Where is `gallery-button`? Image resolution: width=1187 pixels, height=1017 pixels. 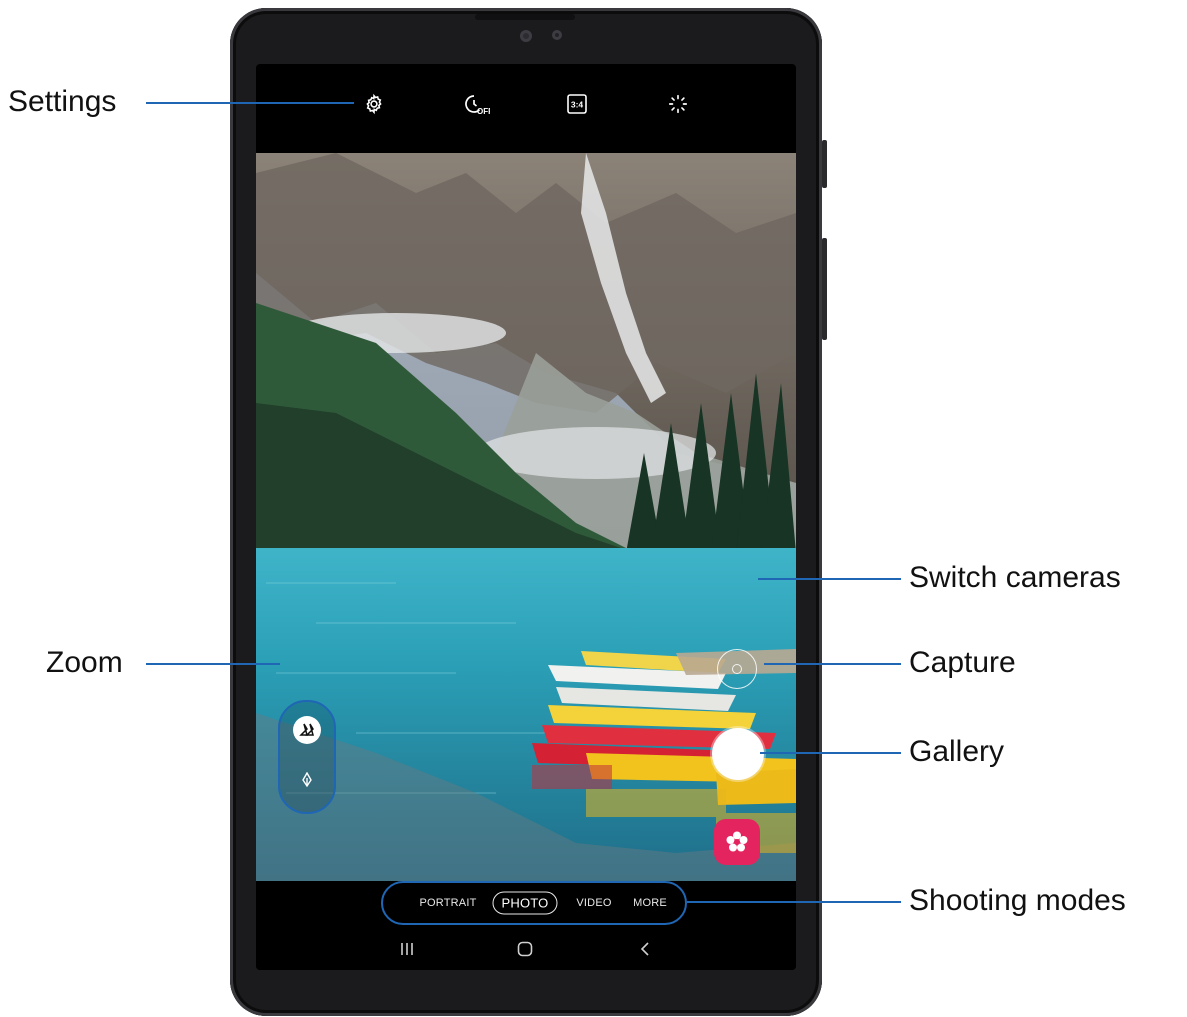 gallery-button is located at coordinates (737, 842).